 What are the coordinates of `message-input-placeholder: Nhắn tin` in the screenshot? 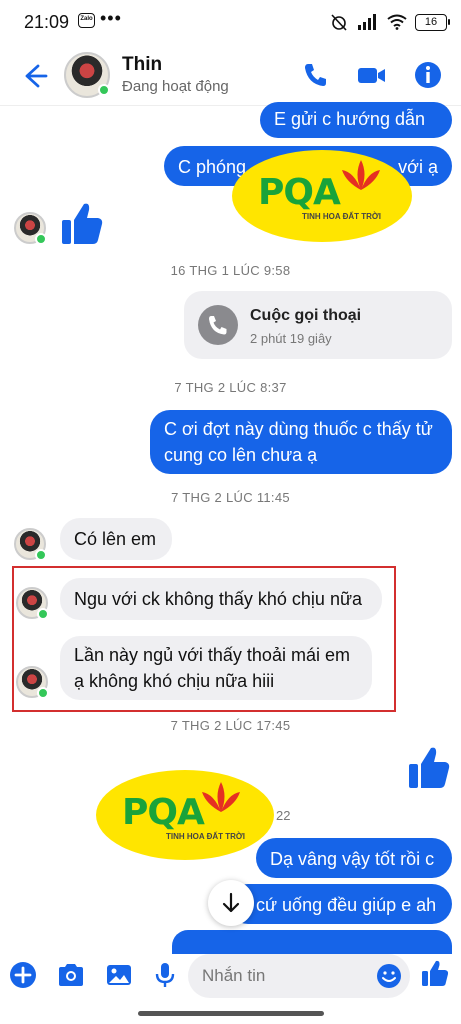 It's located at (234, 975).